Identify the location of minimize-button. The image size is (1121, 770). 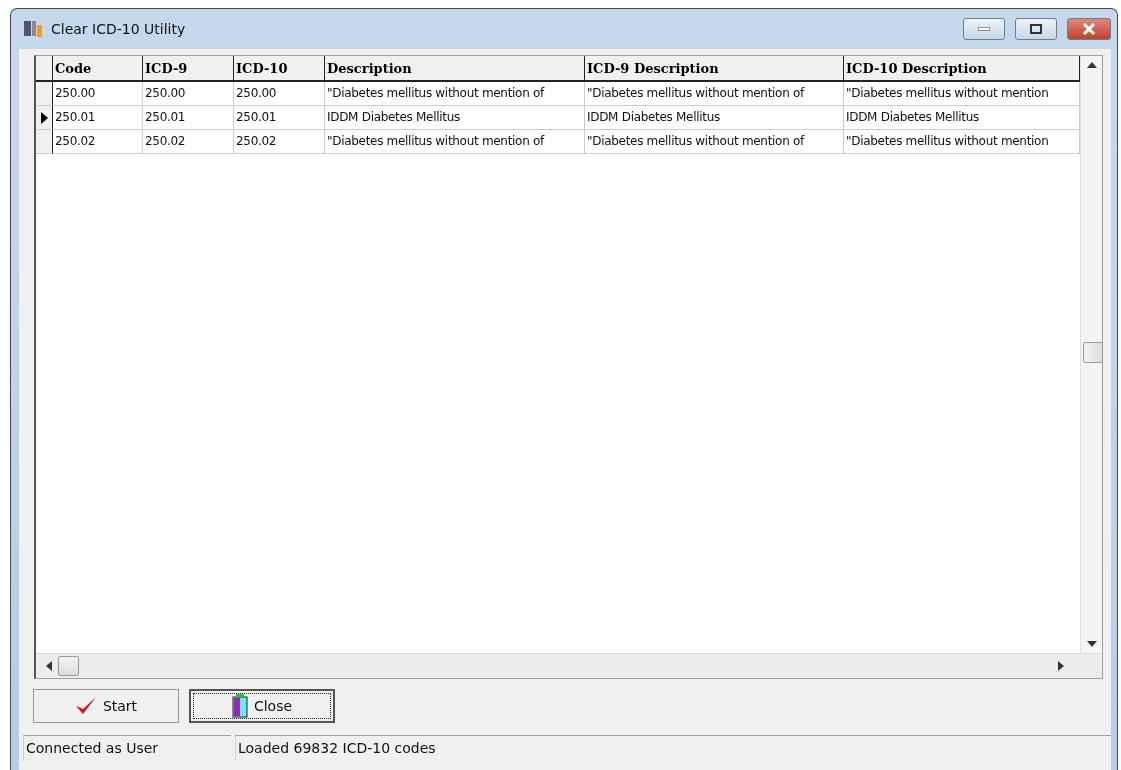
(984, 29).